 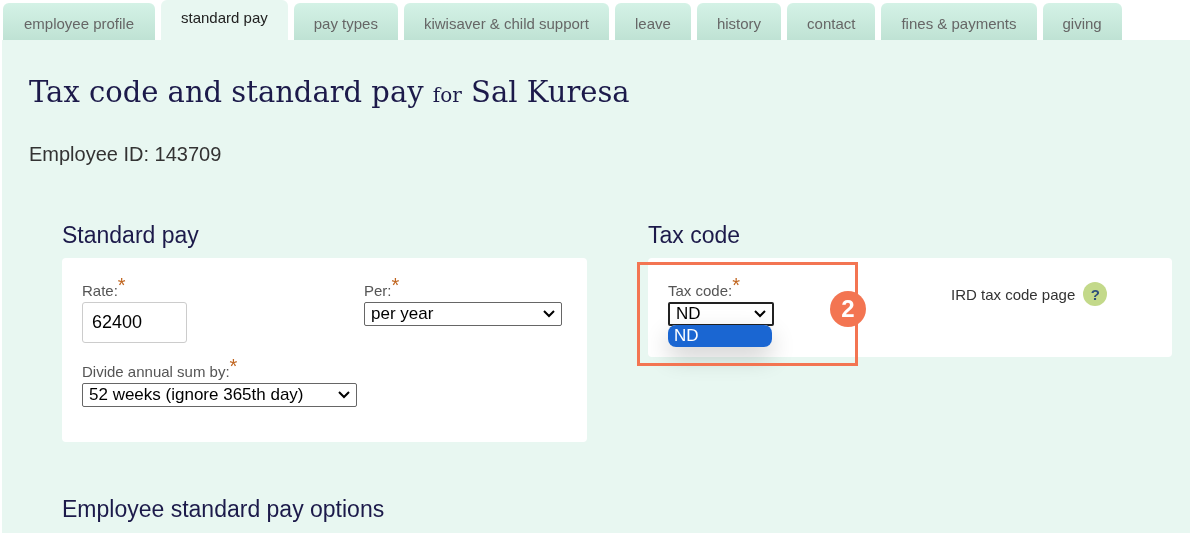 I want to click on tax-code-select: ND, so click(x=721, y=314).